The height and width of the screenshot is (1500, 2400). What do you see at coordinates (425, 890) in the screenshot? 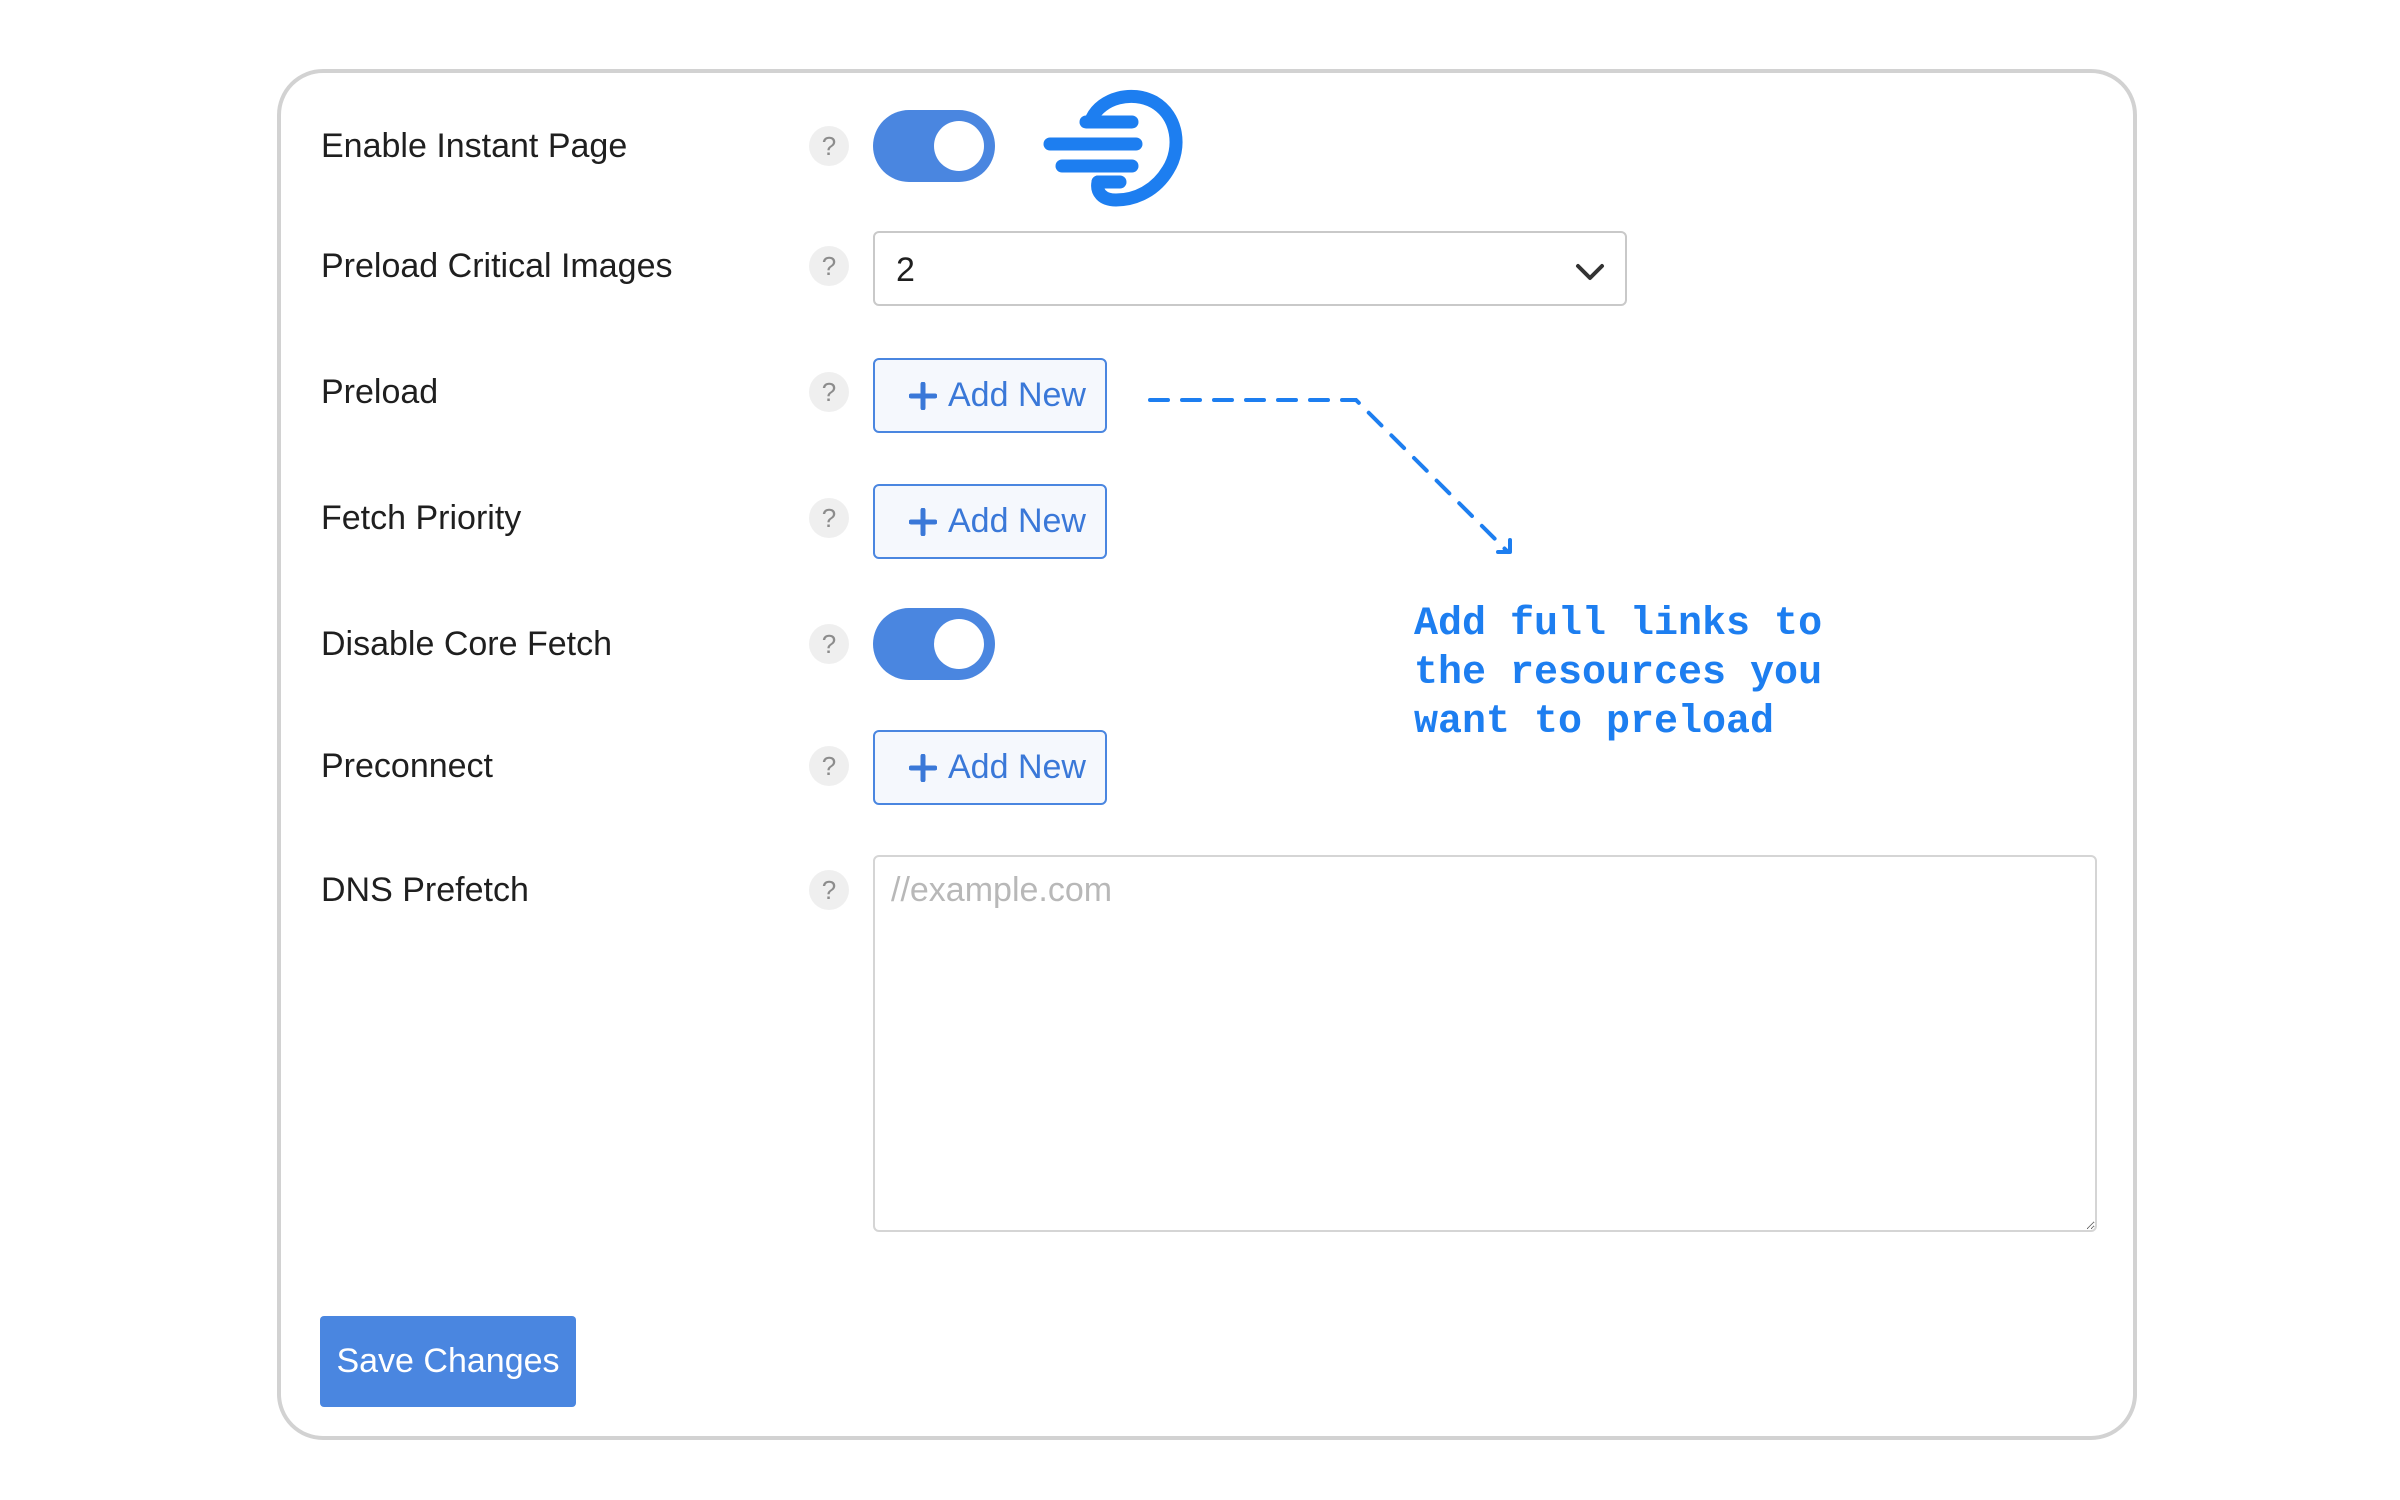
I see `dns-prefetch-label: DNS Prefetch` at bounding box center [425, 890].